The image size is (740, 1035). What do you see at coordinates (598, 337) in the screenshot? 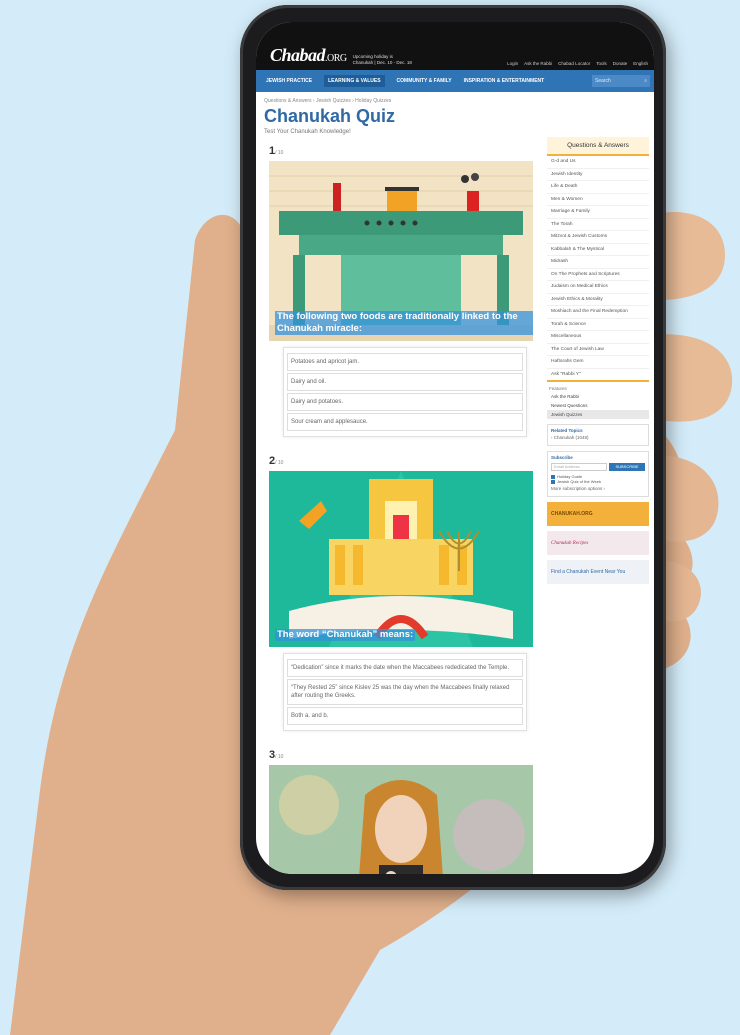
I see `sidebar-item: Miscellaneous` at bounding box center [598, 337].